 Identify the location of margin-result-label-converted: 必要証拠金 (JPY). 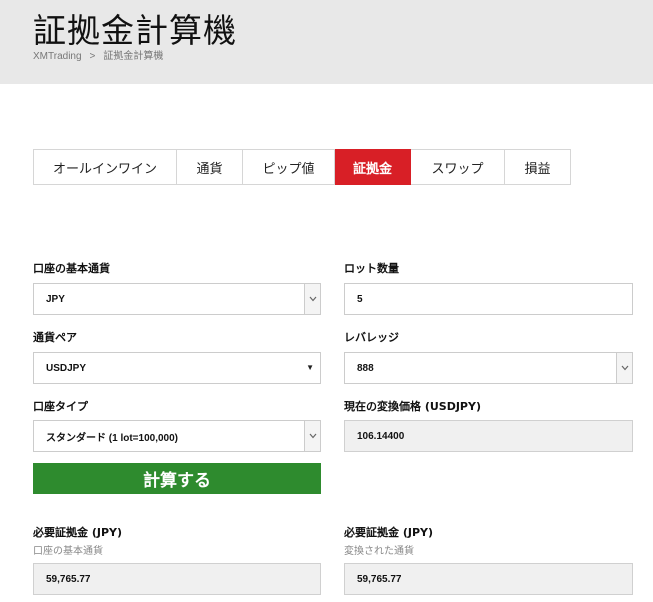
(389, 532).